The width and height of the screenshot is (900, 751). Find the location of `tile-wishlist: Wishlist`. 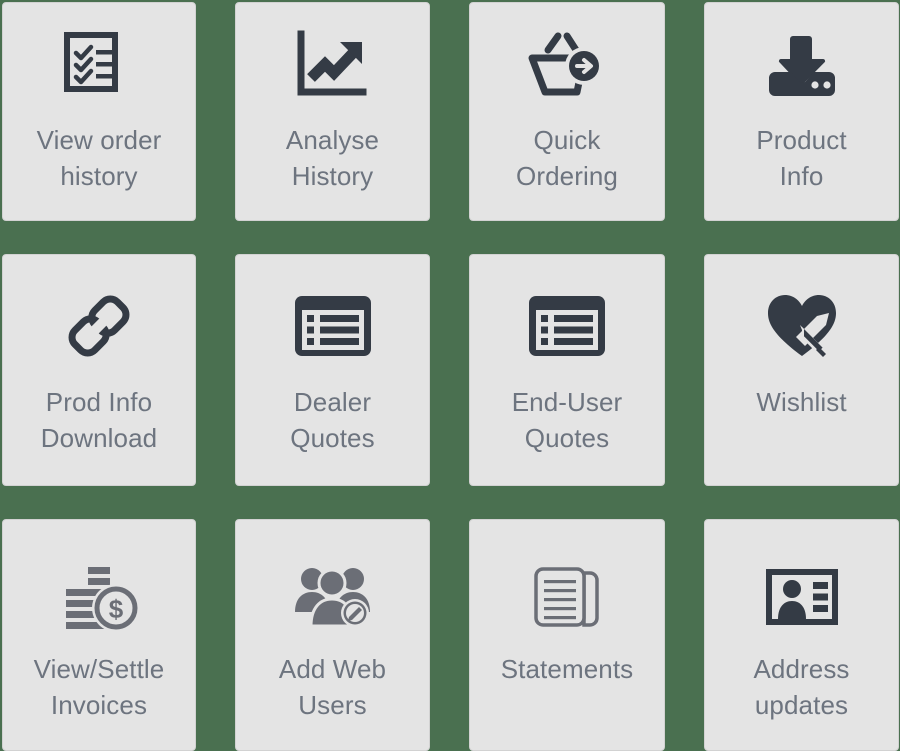

tile-wishlist: Wishlist is located at coordinates (801, 370).